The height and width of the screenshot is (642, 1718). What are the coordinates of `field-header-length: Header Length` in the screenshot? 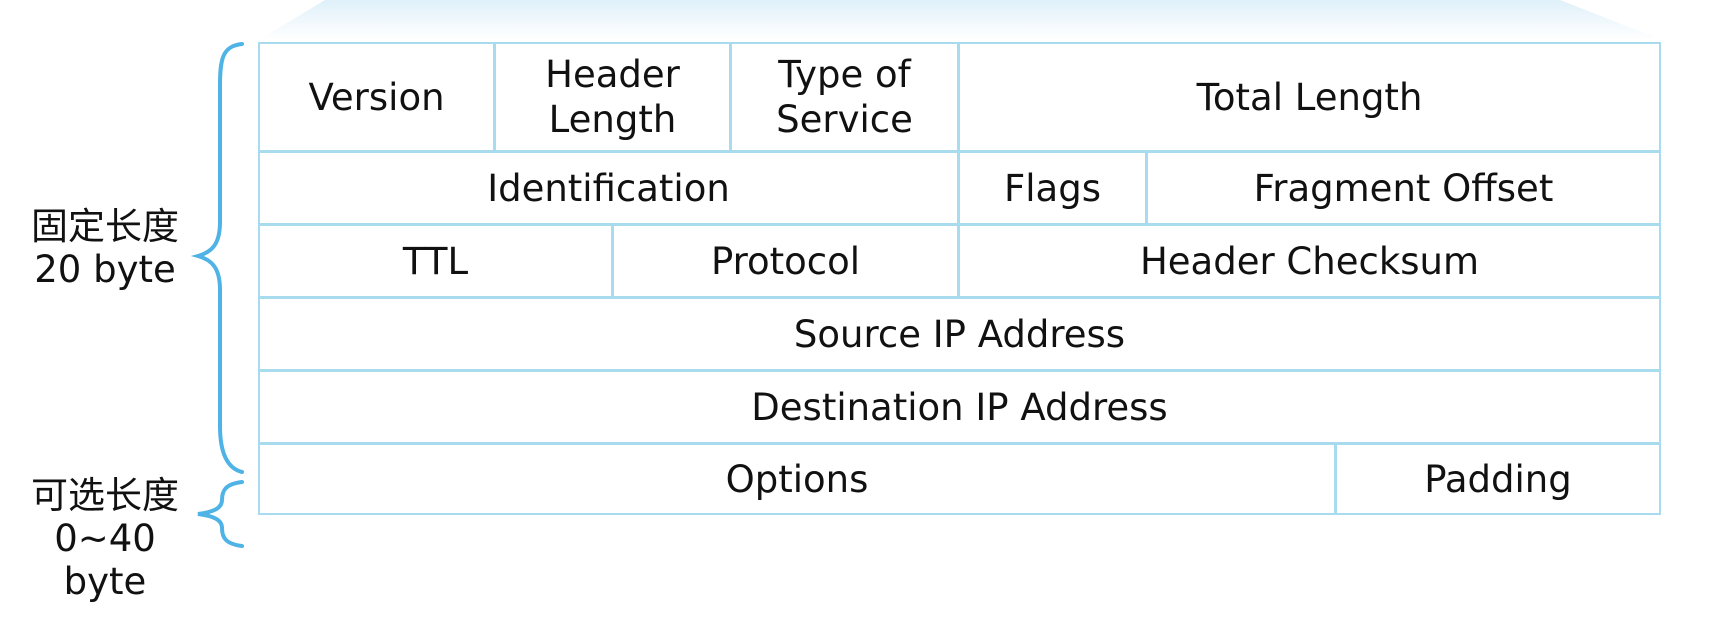 It's located at (612, 97).